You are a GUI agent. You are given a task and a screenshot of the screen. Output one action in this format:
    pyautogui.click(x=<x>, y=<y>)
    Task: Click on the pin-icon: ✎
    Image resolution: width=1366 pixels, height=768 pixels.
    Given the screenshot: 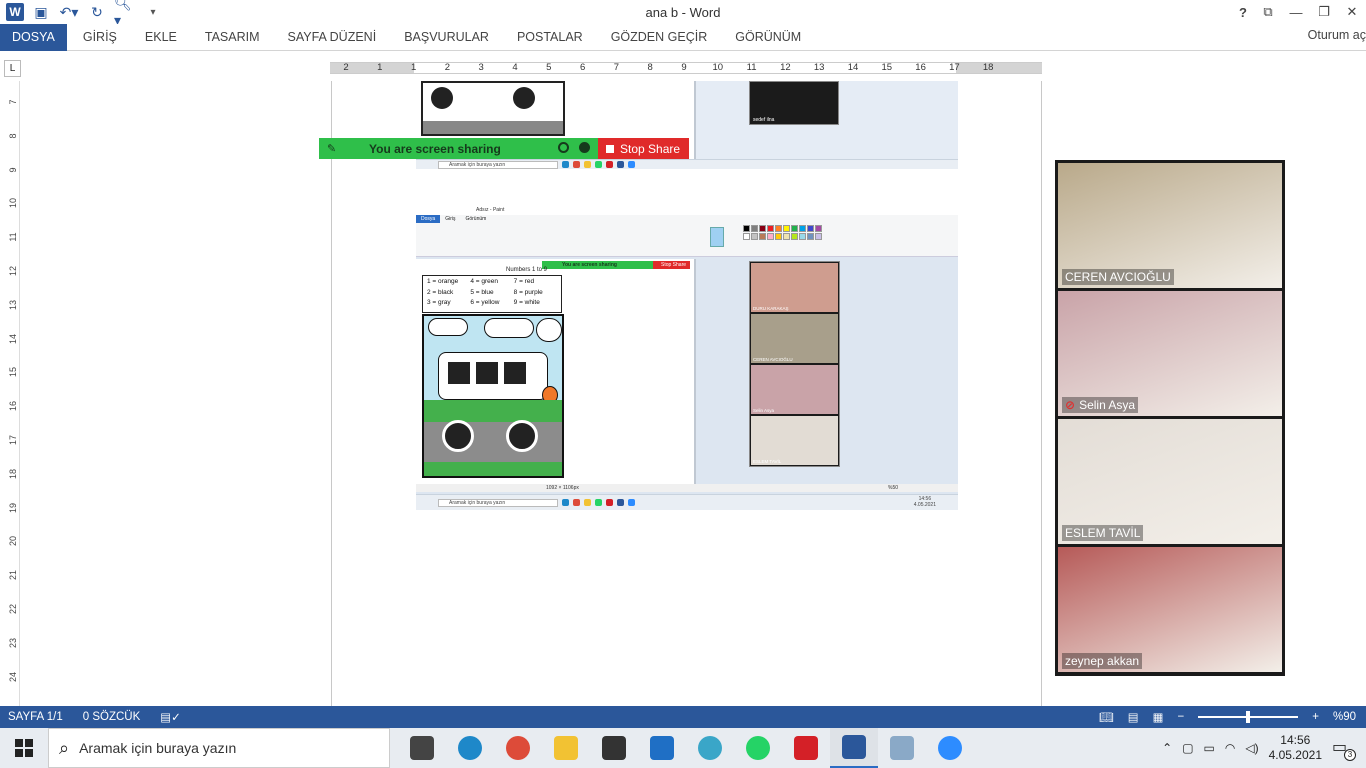 What is the action you would take?
    pyautogui.click(x=332, y=148)
    